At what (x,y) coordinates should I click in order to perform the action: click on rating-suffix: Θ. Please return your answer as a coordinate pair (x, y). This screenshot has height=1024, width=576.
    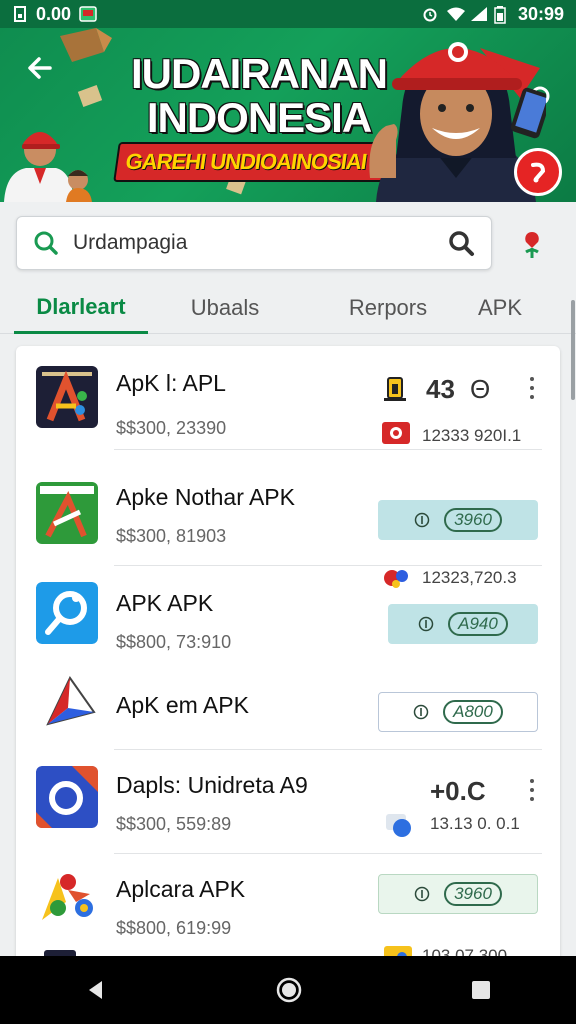
    Looking at the image, I should click on (480, 389).